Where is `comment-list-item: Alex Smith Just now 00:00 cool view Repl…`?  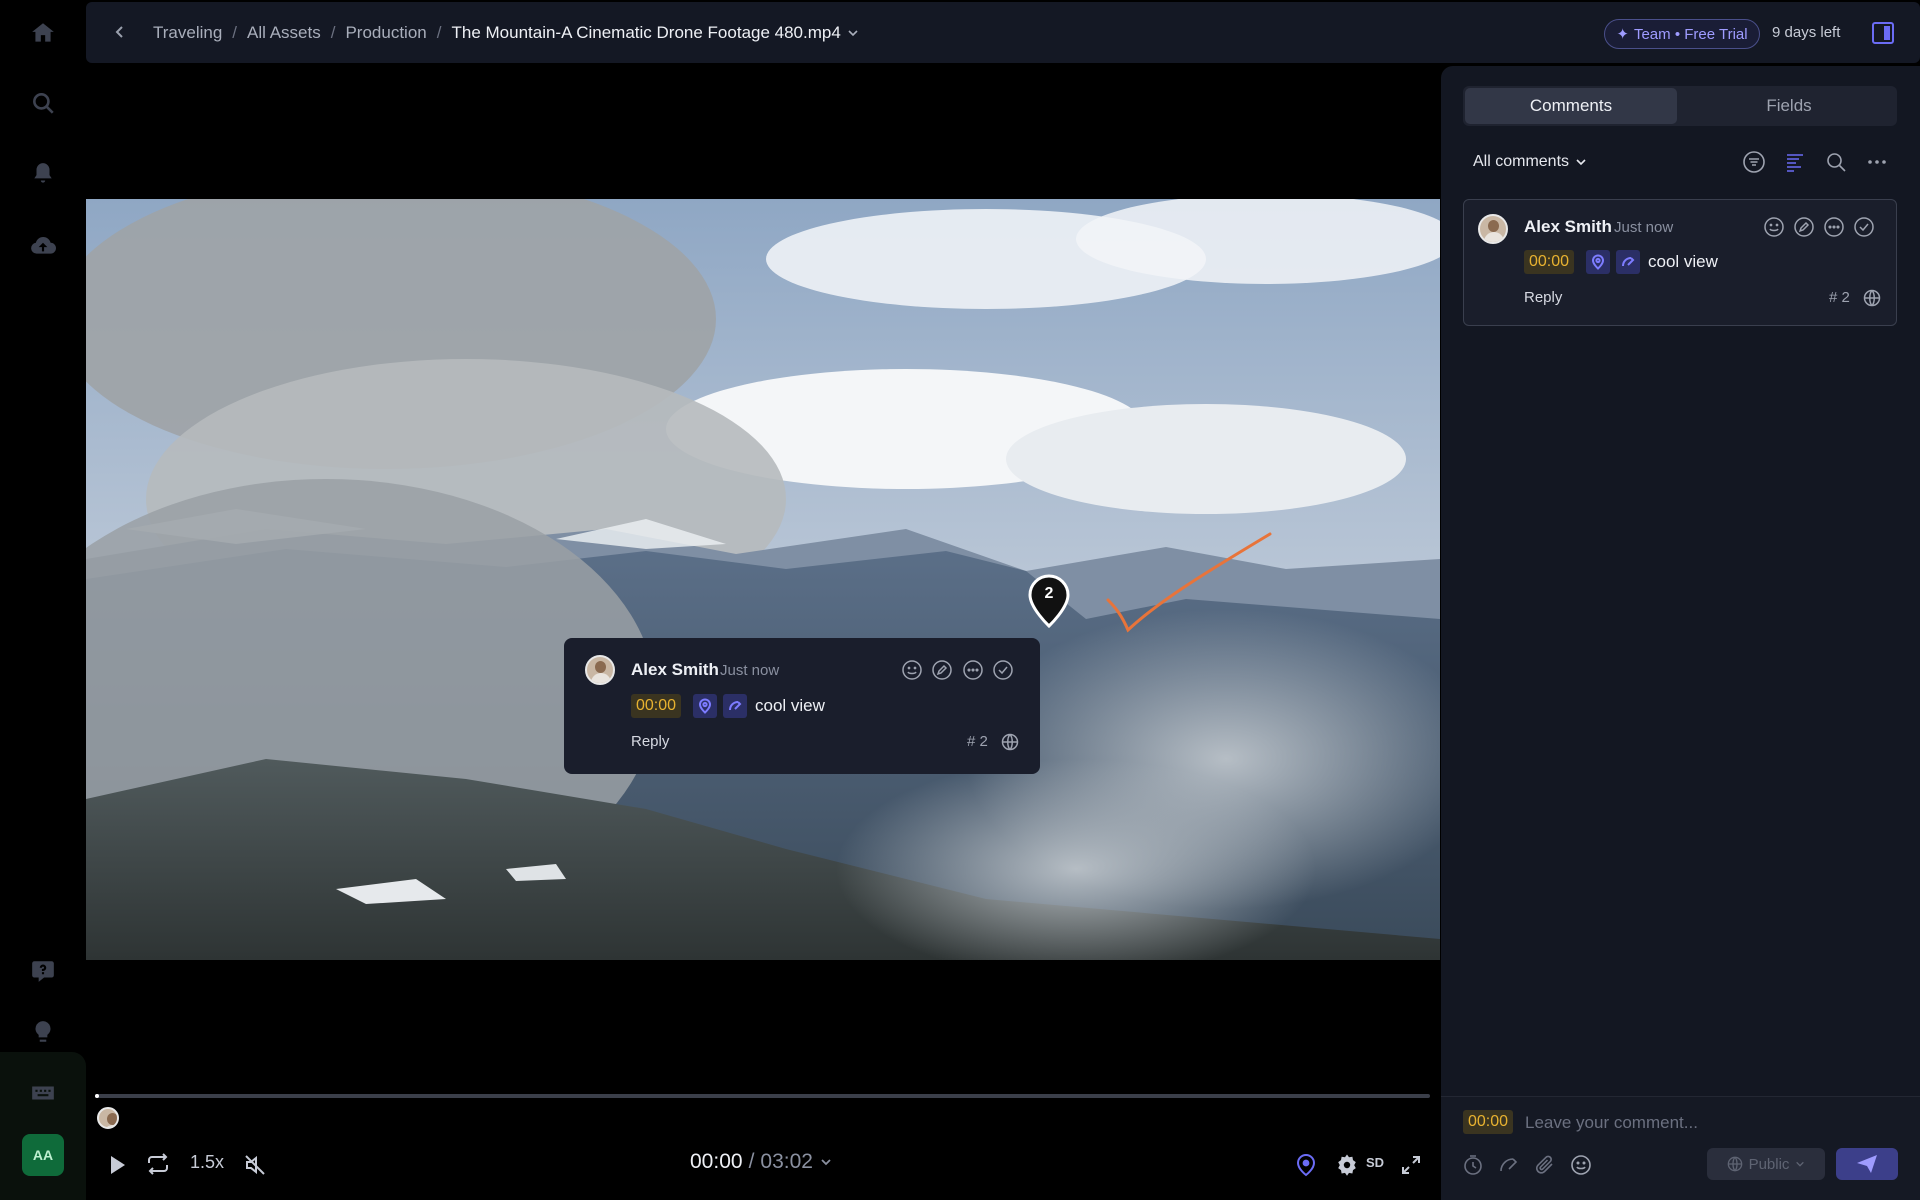
comment-list-item: Alex Smith Just now 00:00 cool view Repl… is located at coordinates (1680, 262).